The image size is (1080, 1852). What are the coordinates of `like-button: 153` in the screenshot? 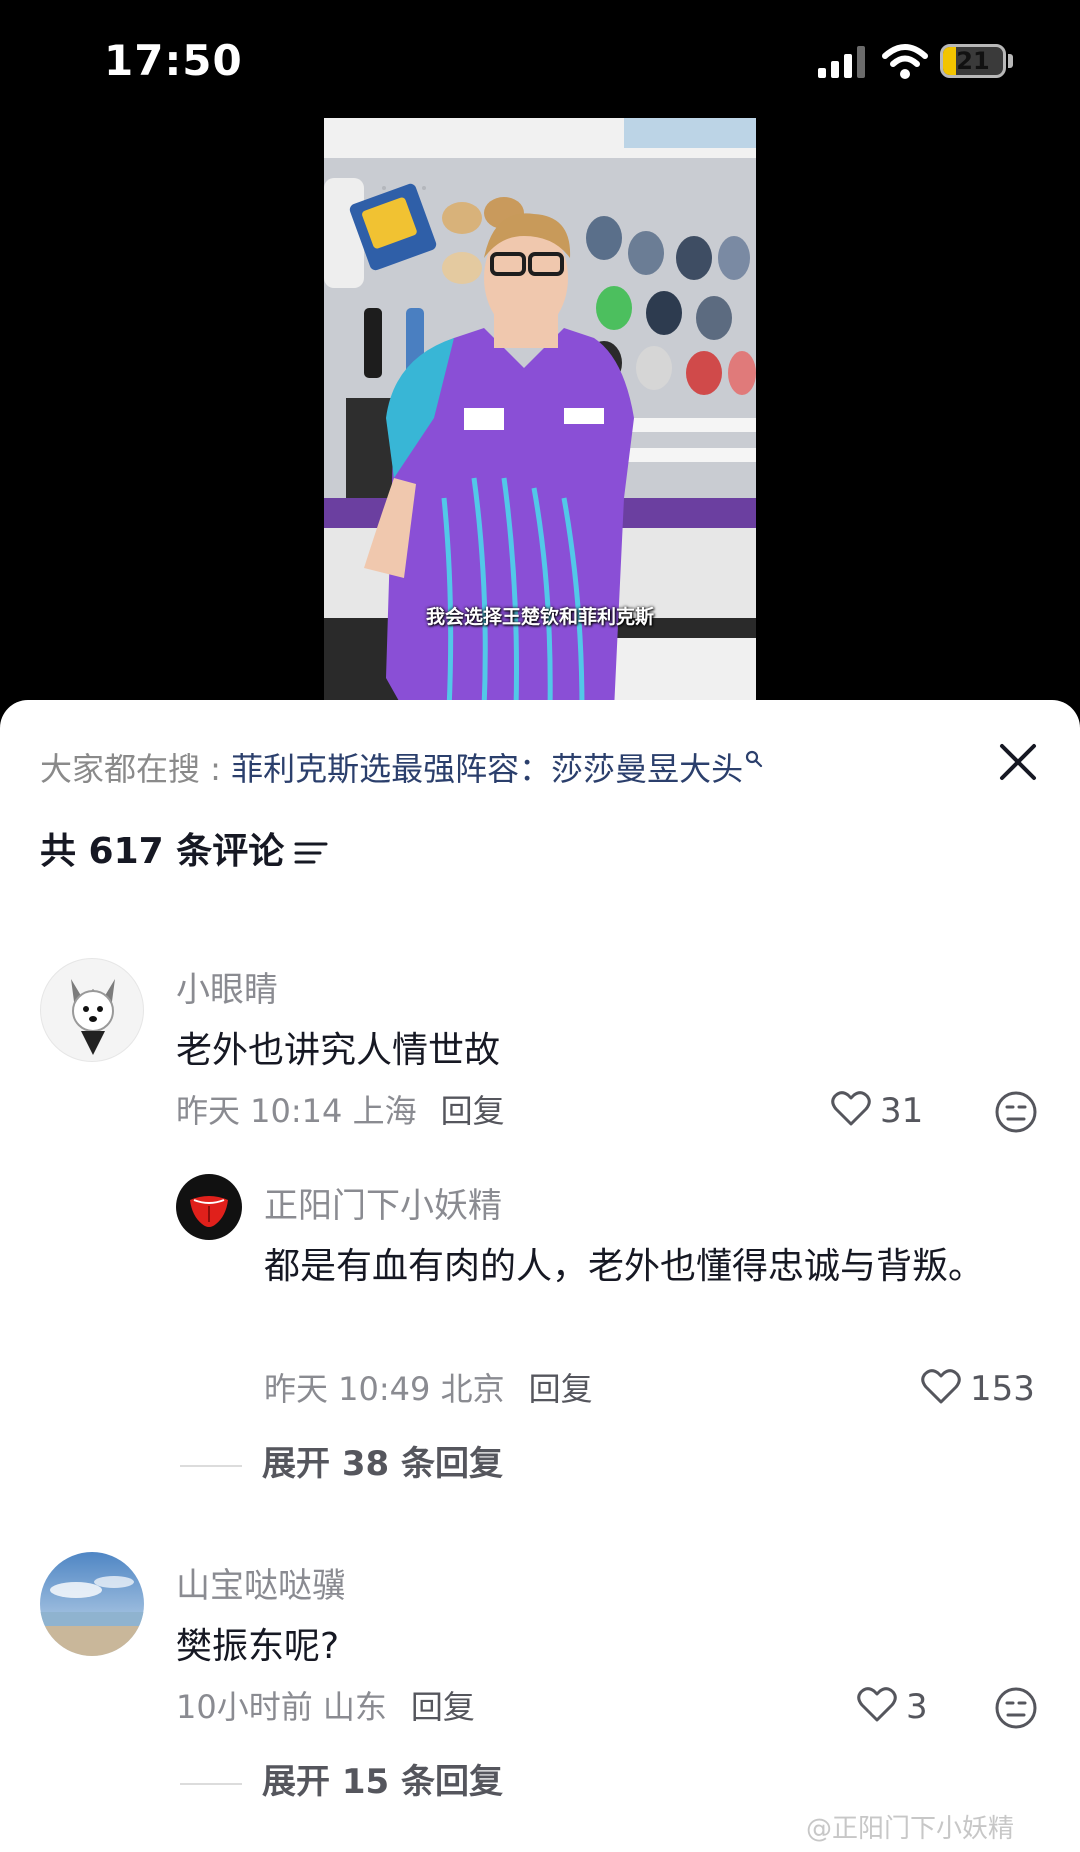 It's located at (977, 1388).